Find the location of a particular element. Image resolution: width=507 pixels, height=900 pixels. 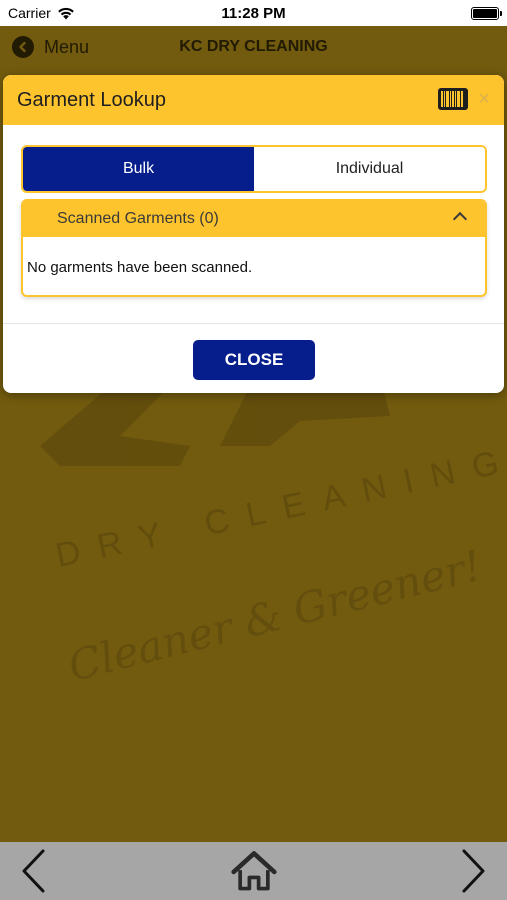

tab-individual: Individual is located at coordinates (369, 169).